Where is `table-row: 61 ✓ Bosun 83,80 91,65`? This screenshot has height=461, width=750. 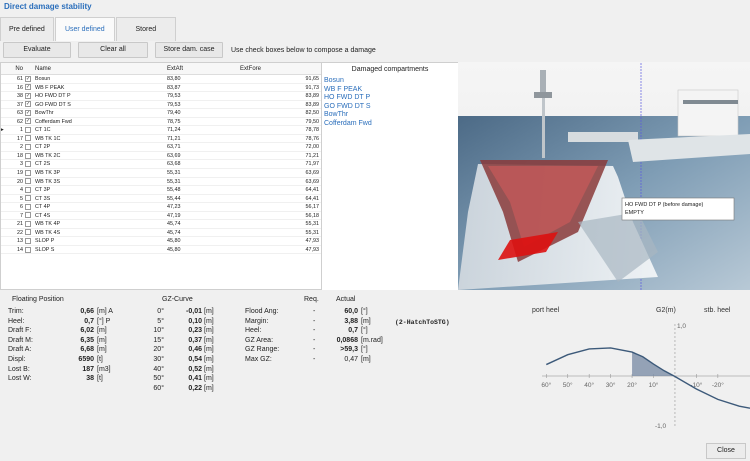 table-row: 61 ✓ Bosun 83,80 91,65 is located at coordinates (161, 79).